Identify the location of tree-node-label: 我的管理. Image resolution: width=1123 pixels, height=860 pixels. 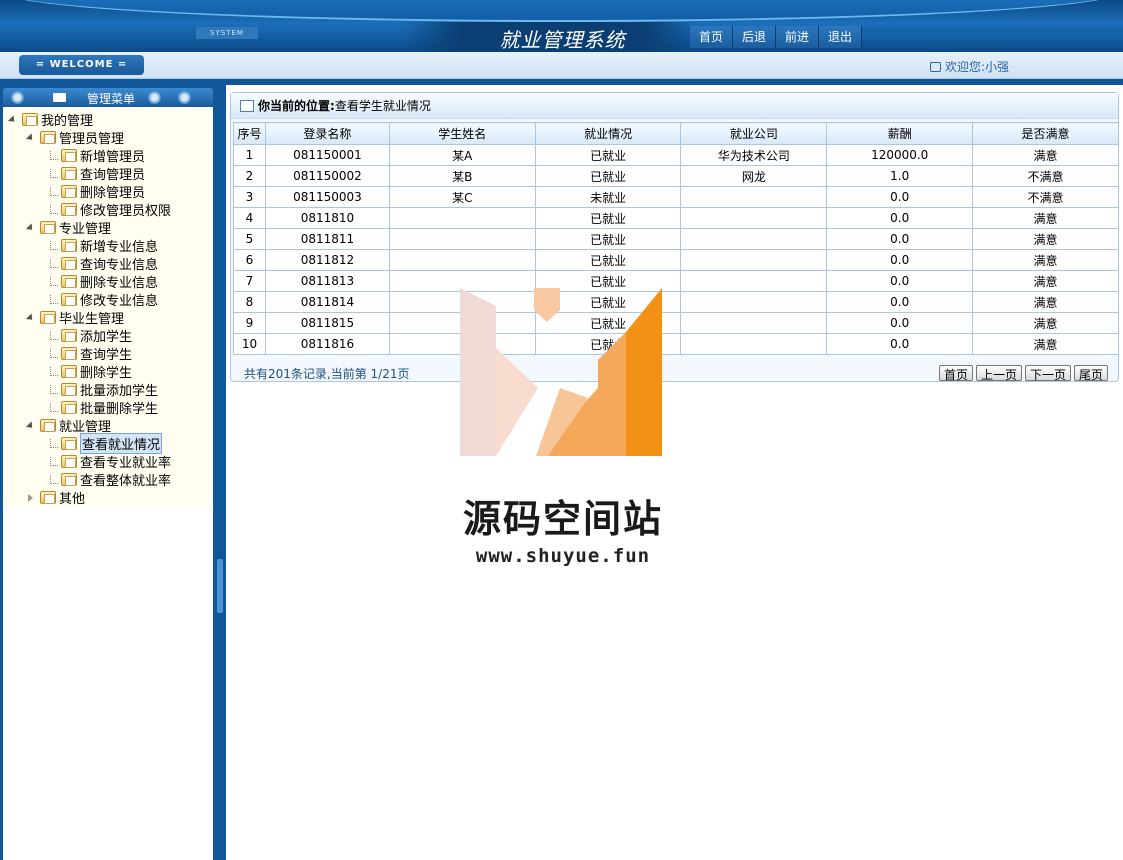
(67, 119).